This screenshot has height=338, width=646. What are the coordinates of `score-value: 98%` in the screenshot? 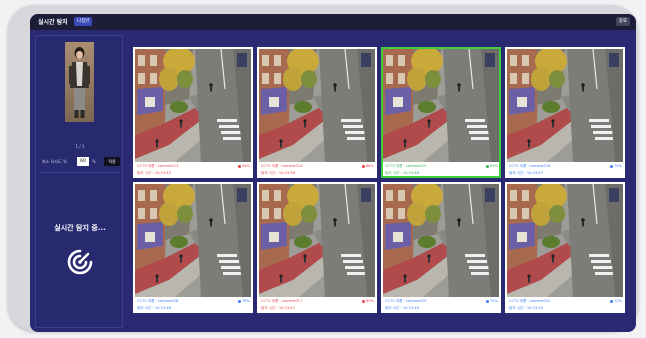 It's located at (246, 166).